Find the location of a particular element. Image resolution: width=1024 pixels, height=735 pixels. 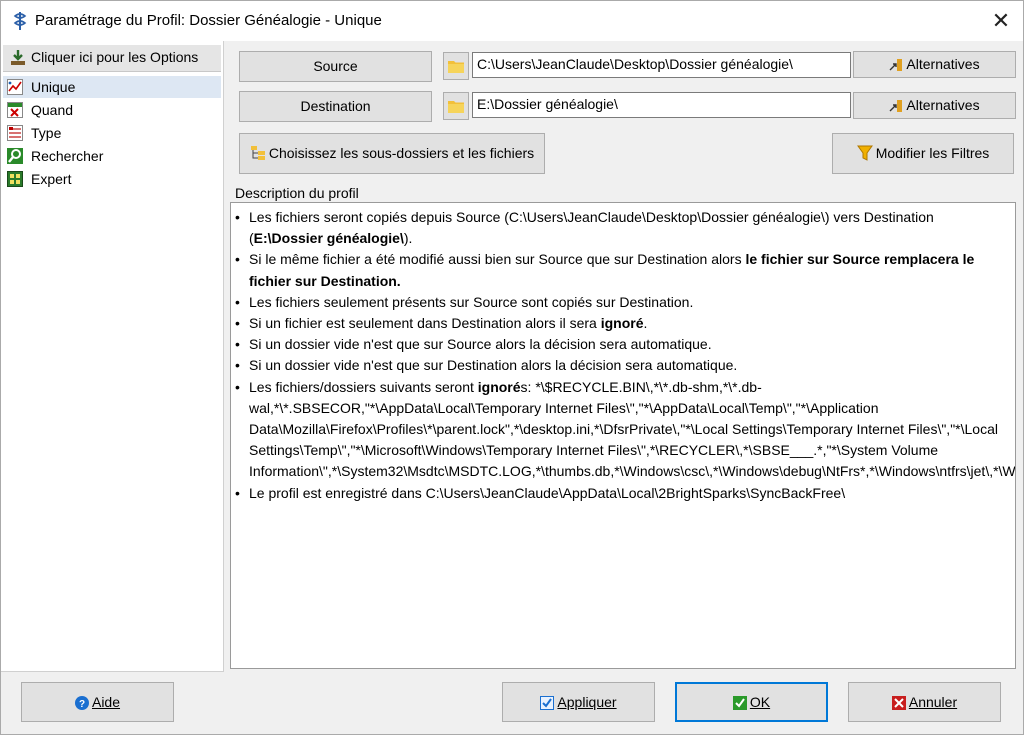

unique-icon is located at coordinates (15, 87).